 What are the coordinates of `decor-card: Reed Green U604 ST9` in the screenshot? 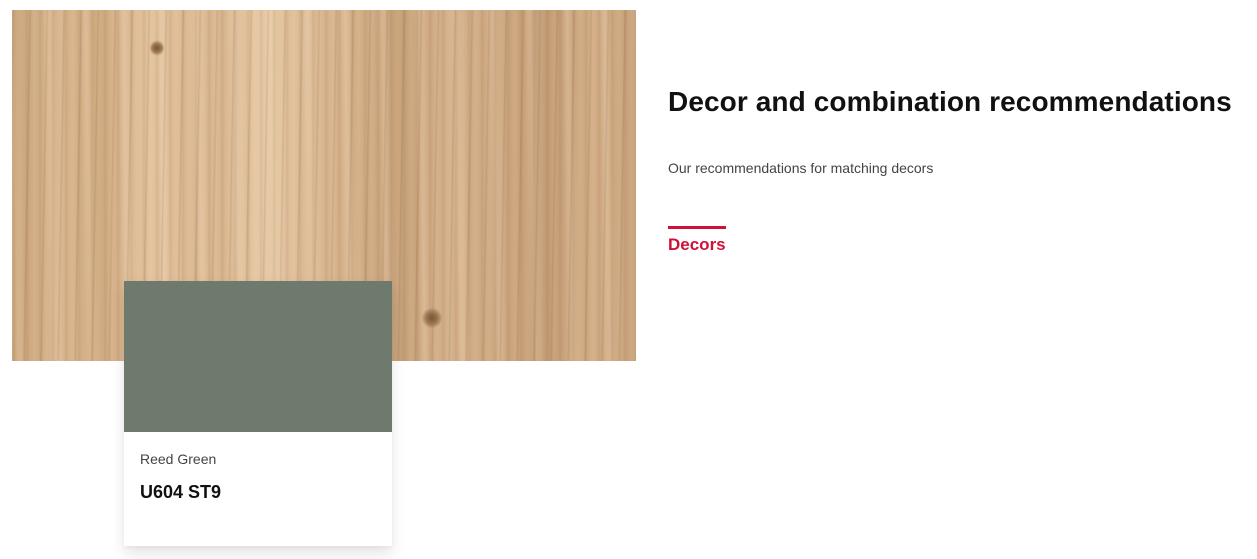 It's located at (258, 413).